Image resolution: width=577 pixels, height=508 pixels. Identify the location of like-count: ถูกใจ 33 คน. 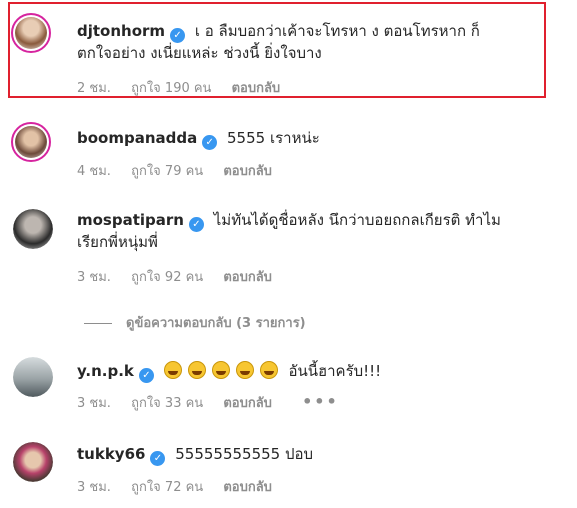
(167, 403).